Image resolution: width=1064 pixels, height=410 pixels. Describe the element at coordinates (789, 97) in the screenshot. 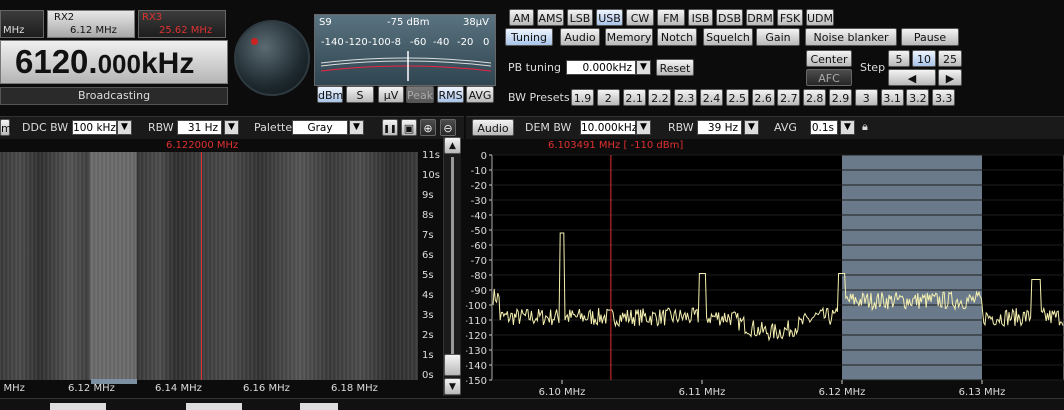

I see `bw-preset-2-7-button: 2.7` at that location.